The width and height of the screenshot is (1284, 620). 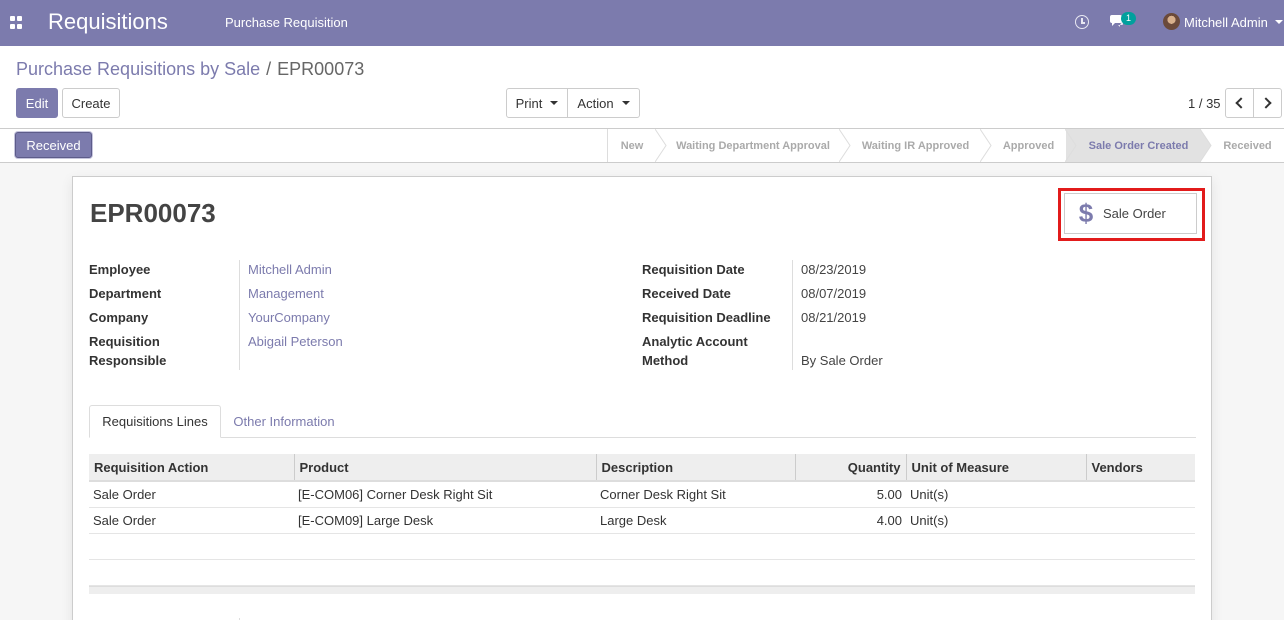 What do you see at coordinates (53, 145) in the screenshot?
I see `received-button: Received` at bounding box center [53, 145].